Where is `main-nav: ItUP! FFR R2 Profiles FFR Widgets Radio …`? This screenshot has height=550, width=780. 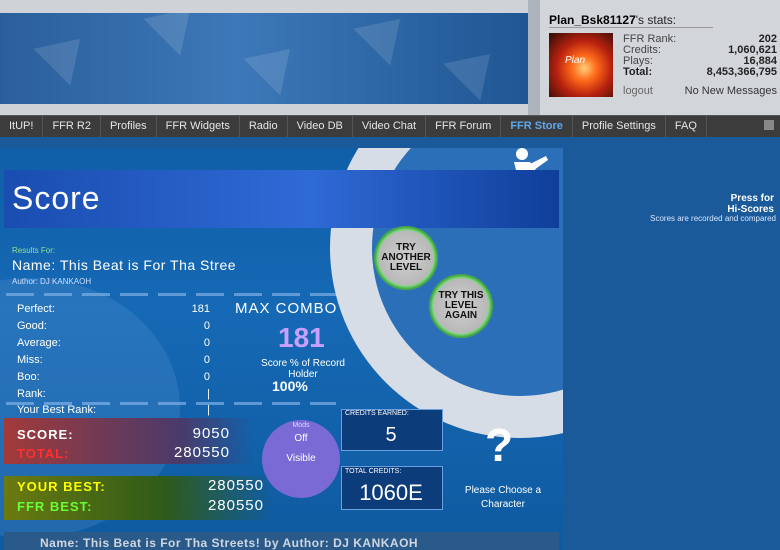 main-nav: ItUP! FFR R2 Profiles FFR Widgets Radio … is located at coordinates (390, 126).